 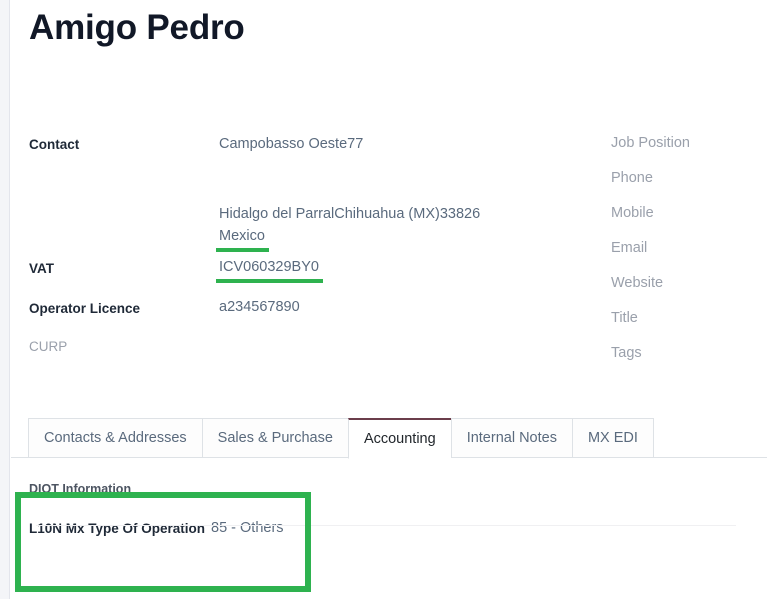 I want to click on tab-contacts-addresses: Contacts & Addresses, so click(x=115, y=438).